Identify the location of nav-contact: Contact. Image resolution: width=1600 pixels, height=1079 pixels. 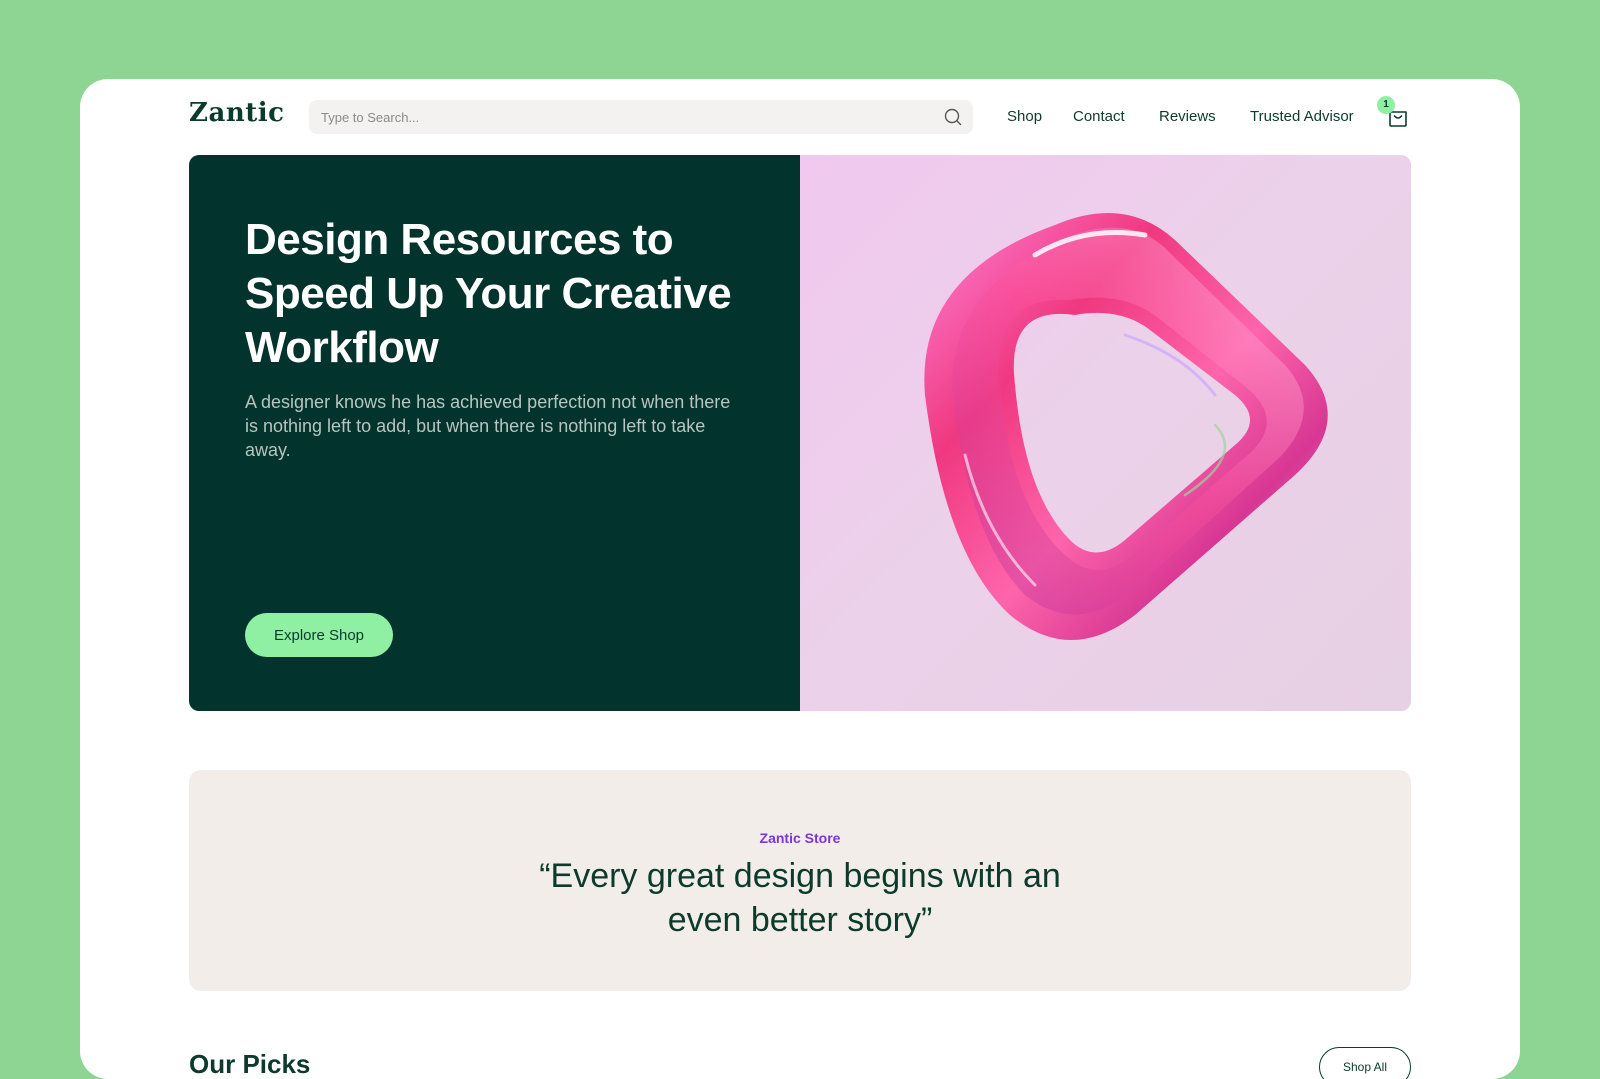
(1099, 117).